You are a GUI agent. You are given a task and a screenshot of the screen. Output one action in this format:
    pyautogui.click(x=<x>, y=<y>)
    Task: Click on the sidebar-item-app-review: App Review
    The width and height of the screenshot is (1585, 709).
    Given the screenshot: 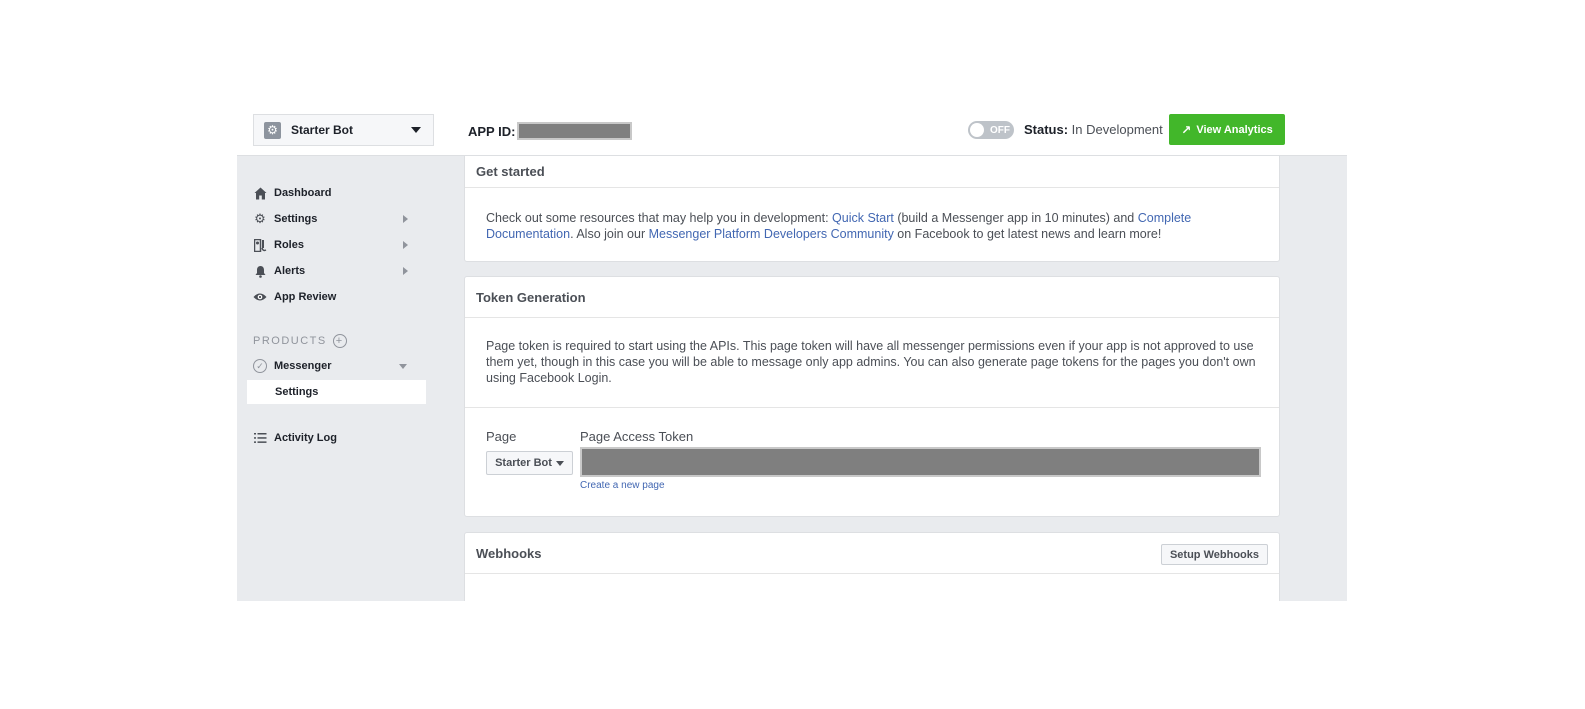 What is the action you would take?
    pyautogui.click(x=334, y=297)
    